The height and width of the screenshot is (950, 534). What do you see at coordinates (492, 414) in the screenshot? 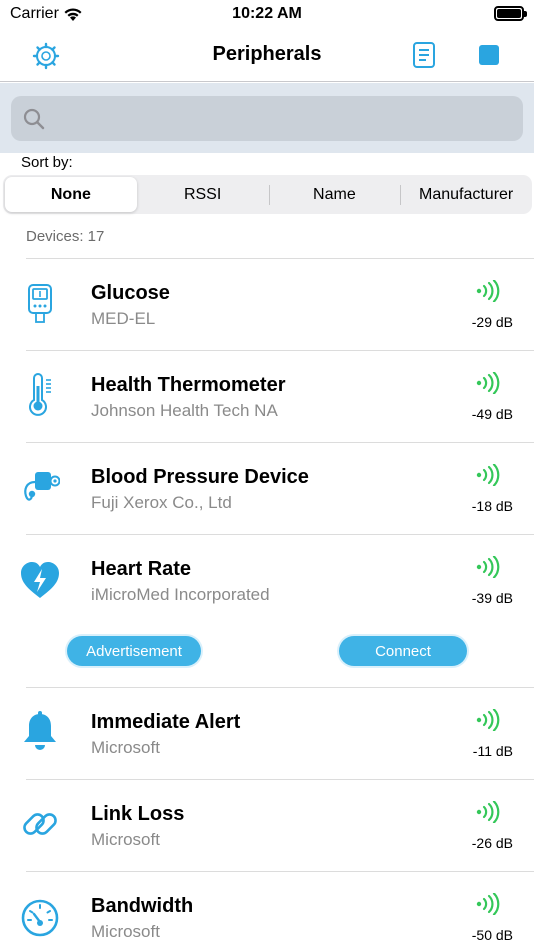
I see `device-rssi: -49 dB` at bounding box center [492, 414].